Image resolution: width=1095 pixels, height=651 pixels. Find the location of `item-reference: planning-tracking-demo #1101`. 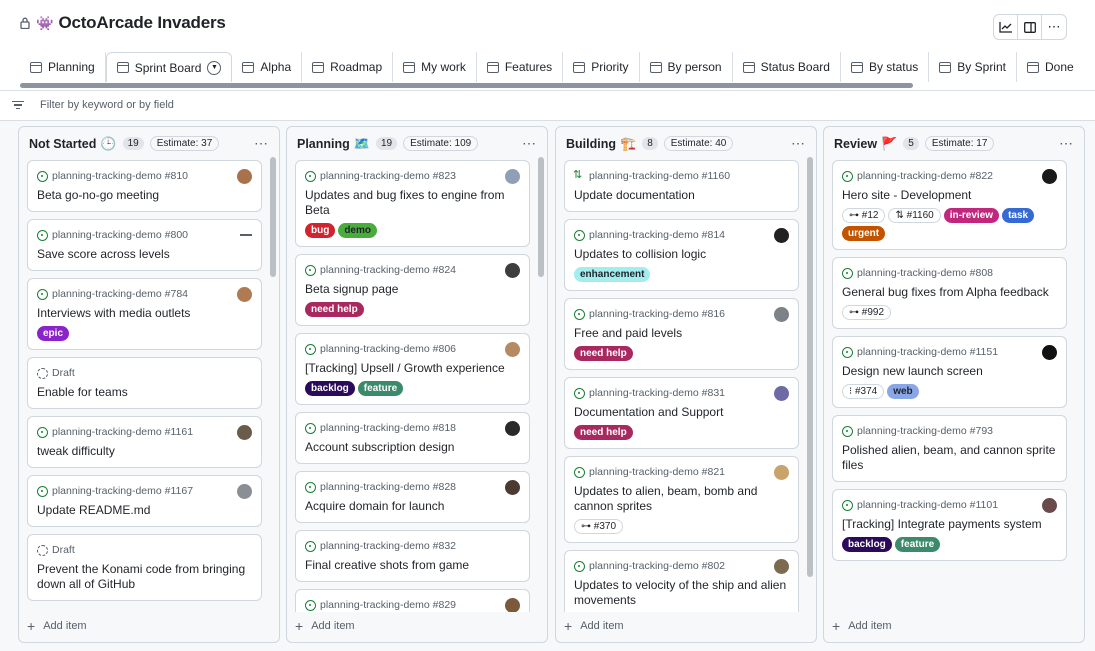

item-reference: planning-tracking-demo #1101 is located at coordinates (927, 505).